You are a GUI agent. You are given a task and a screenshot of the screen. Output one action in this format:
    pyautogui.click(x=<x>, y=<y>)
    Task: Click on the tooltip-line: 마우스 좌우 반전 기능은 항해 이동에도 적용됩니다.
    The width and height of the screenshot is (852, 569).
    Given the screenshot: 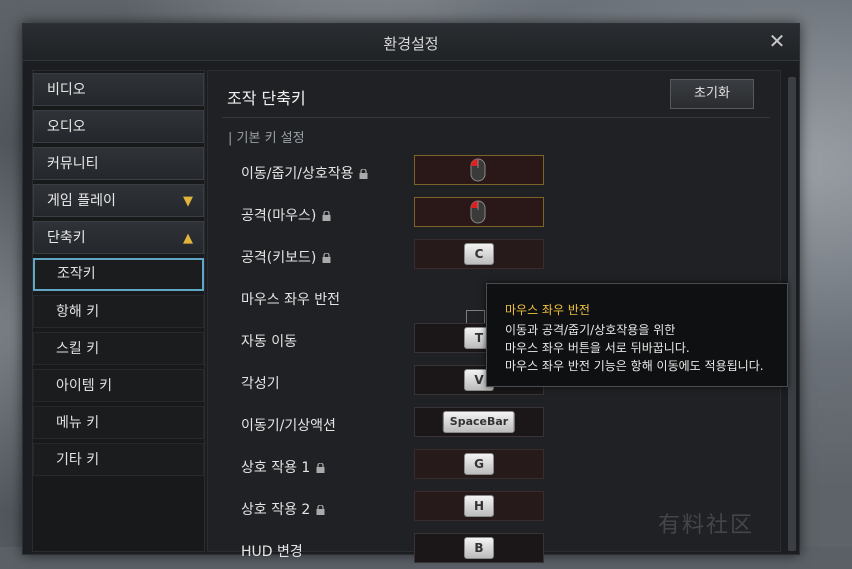 What is the action you would take?
    pyautogui.click(x=634, y=366)
    